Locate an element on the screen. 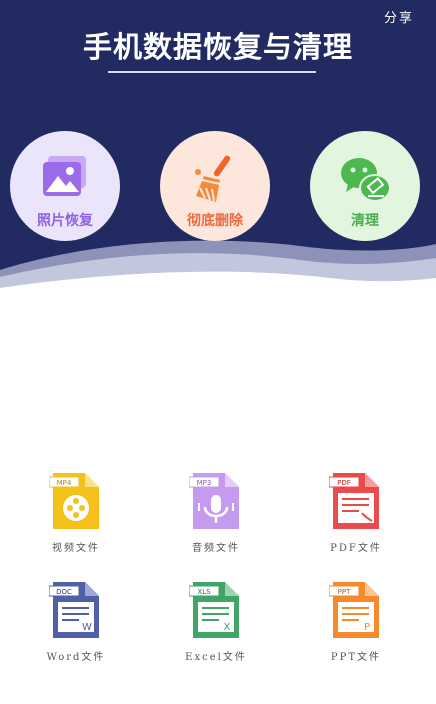 The width and height of the screenshot is (436, 704). permanent-delete-label: 彻底删除 is located at coordinates (215, 221).